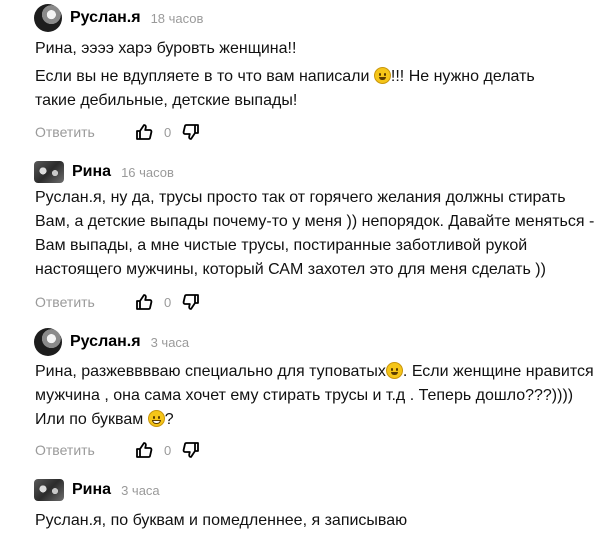 The image size is (597, 546). I want to click on text-segment: ?, so click(169, 419).